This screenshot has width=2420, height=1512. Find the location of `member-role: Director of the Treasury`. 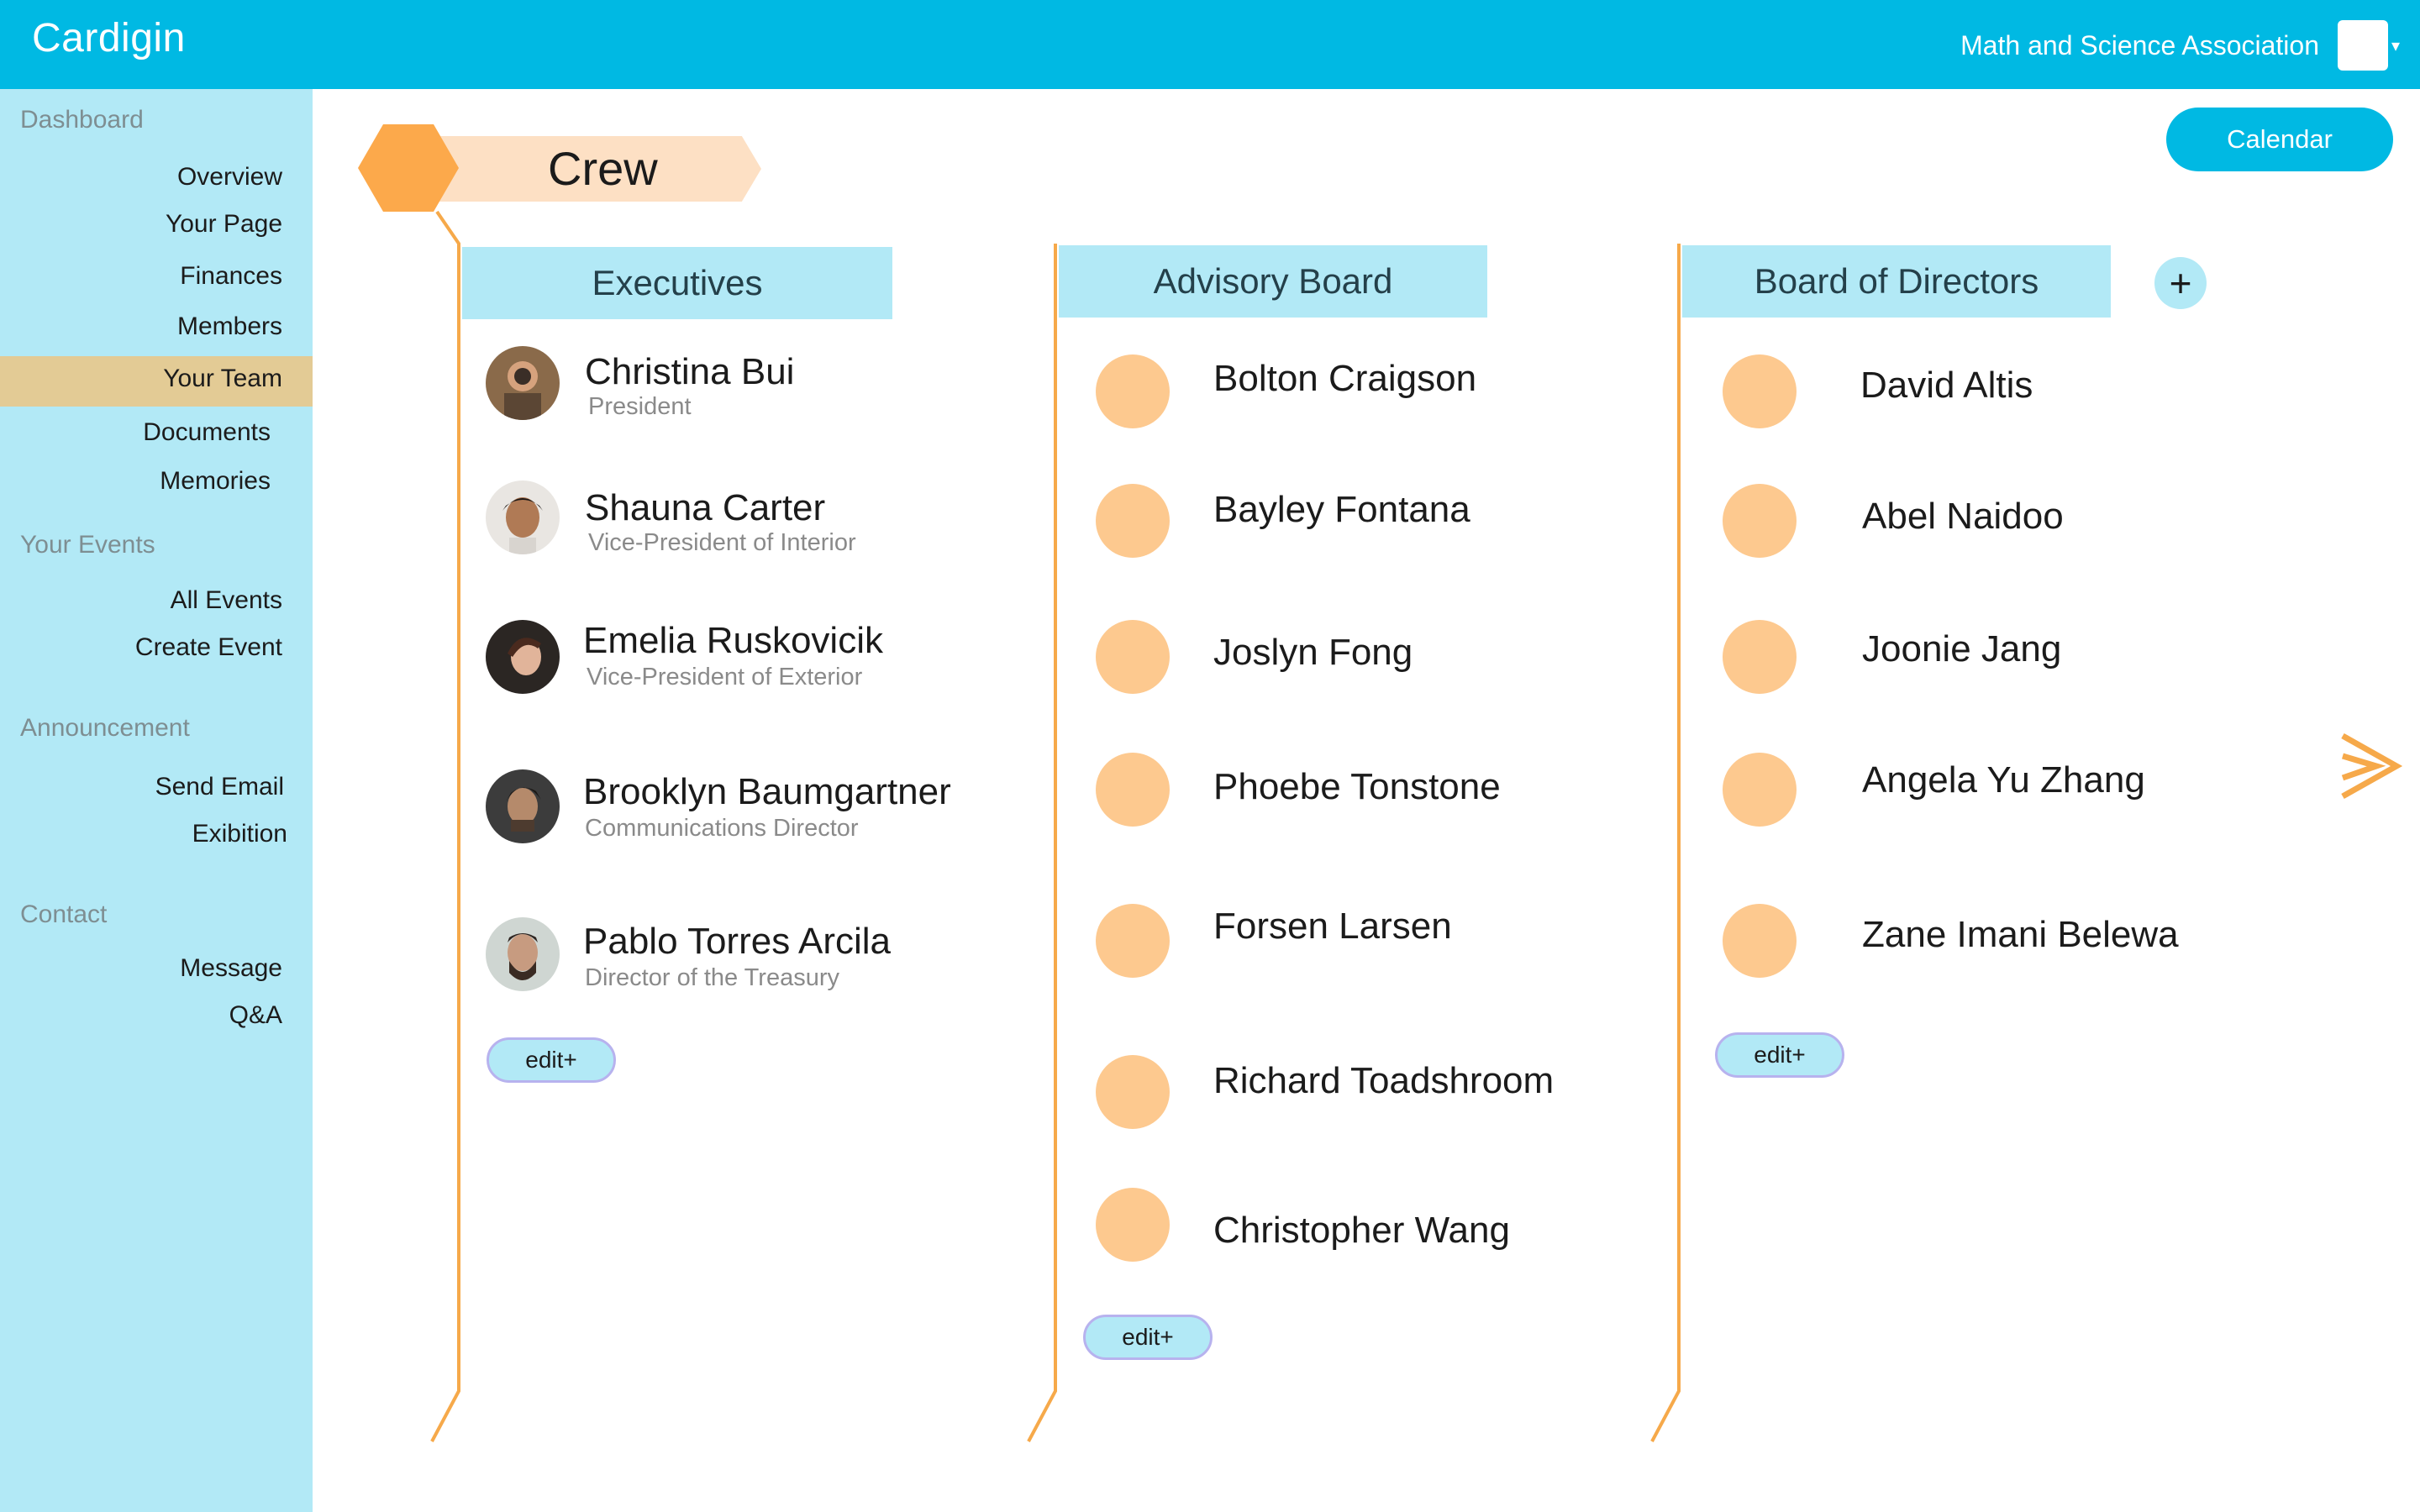

member-role: Director of the Treasury is located at coordinates (712, 977).